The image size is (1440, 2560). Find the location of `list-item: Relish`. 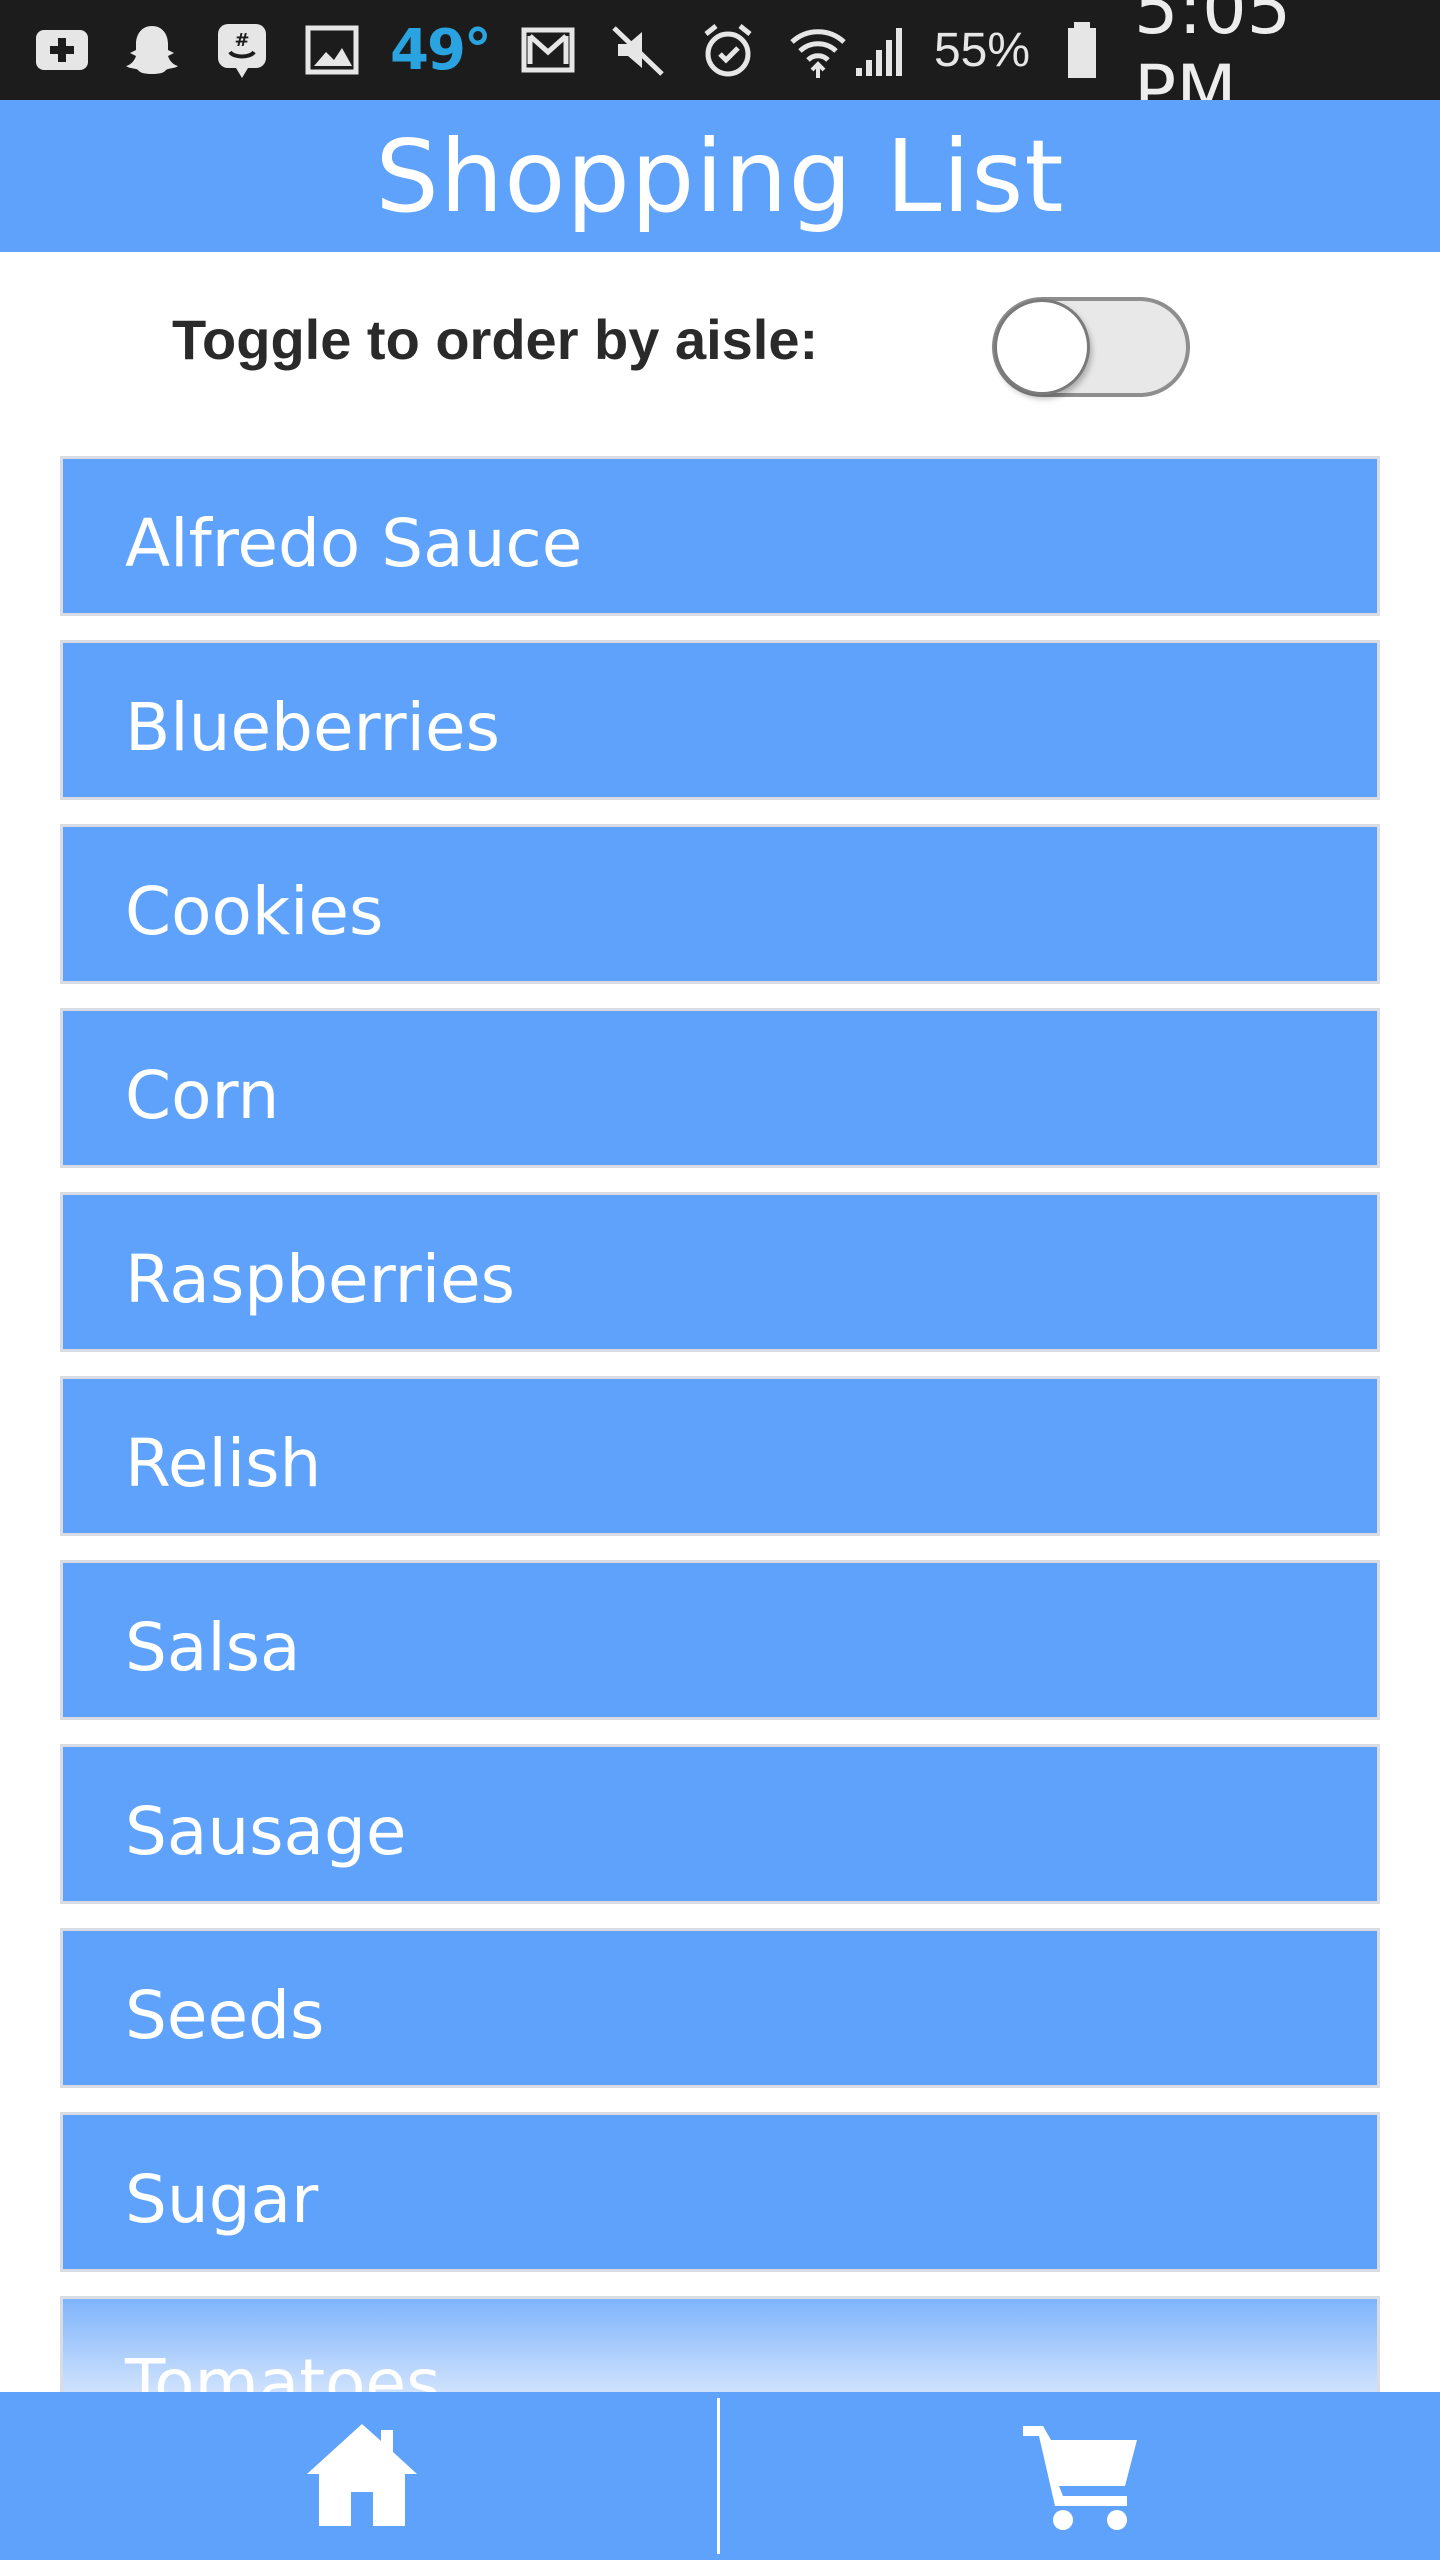

list-item: Relish is located at coordinates (720, 1456).